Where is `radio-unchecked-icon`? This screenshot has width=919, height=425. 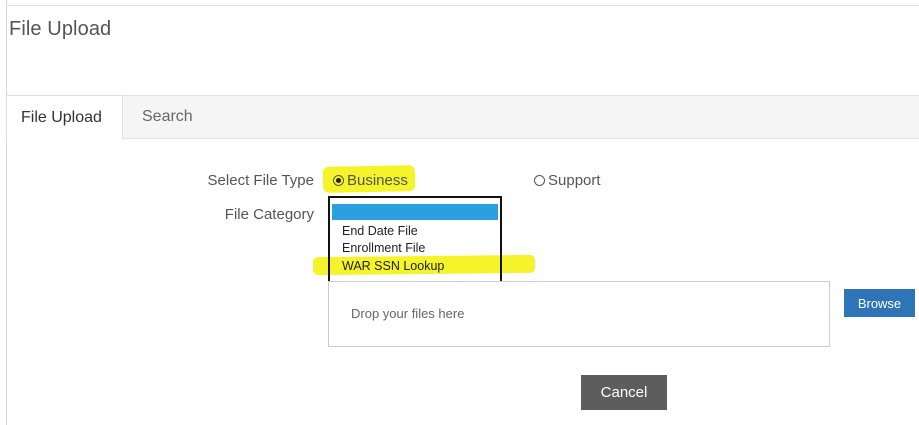
radio-unchecked-icon is located at coordinates (539, 180).